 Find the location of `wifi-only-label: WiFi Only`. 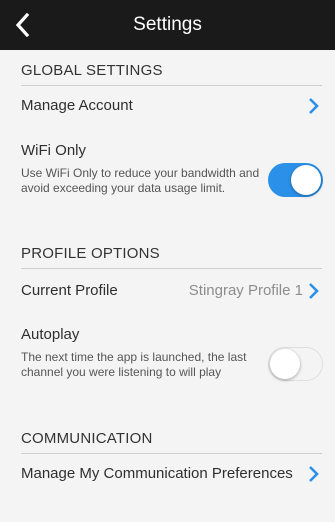

wifi-only-label: WiFi Only is located at coordinates (53, 150).